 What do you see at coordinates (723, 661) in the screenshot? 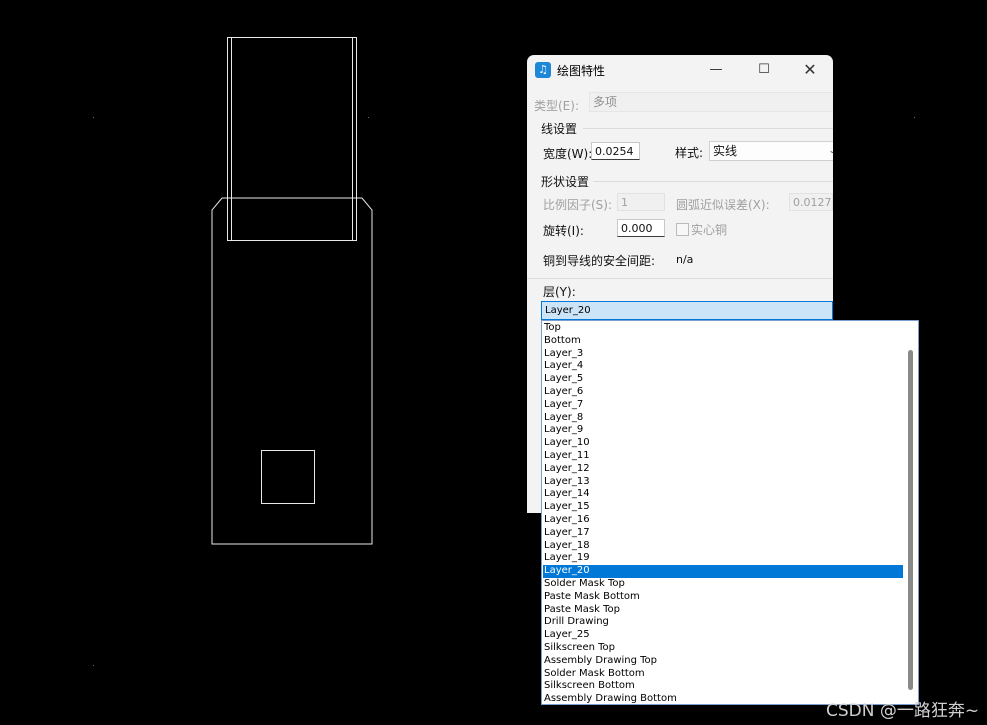
I see `layer-option: Assembly Drawing Top` at bounding box center [723, 661].